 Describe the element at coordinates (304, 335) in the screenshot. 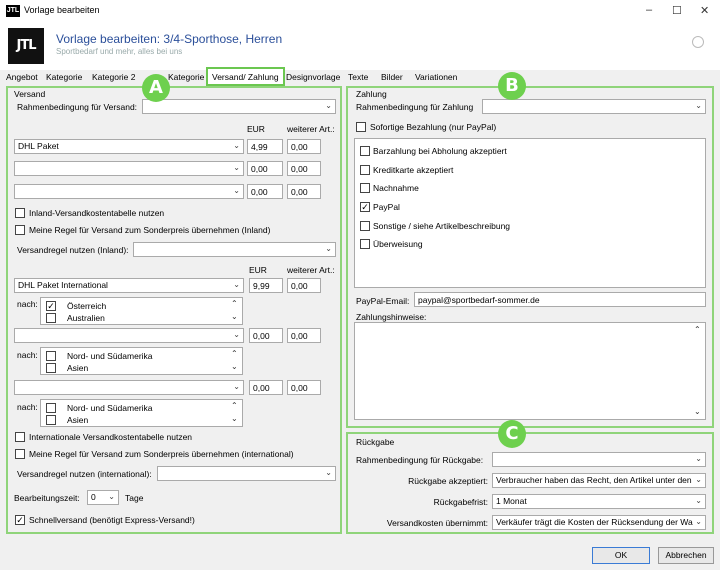

I see `intl-weitere-2: 0,00` at that location.